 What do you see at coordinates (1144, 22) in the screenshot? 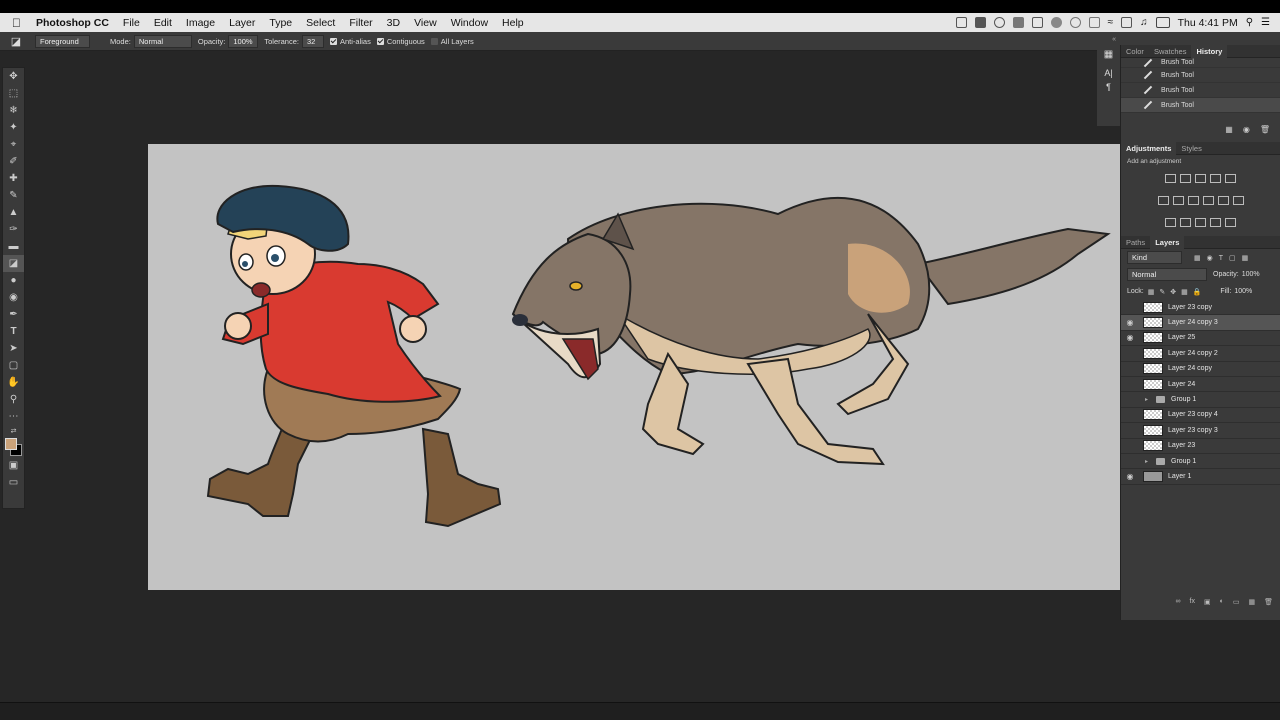
I see `volume-icon: ♫` at bounding box center [1144, 22].